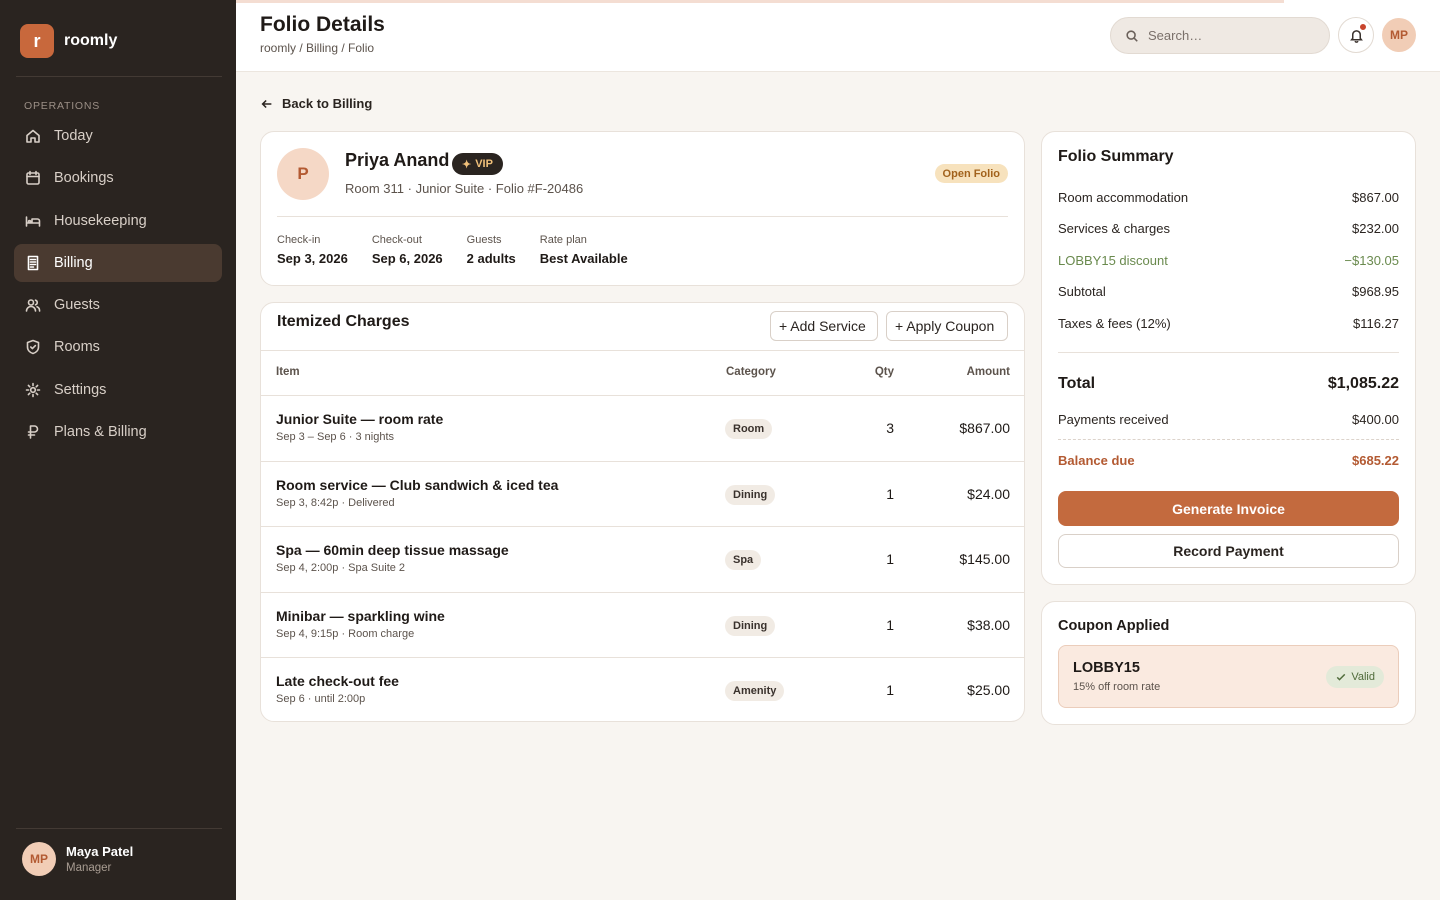  What do you see at coordinates (1123, 197) in the screenshot?
I see `summary-label: Room accommodation` at bounding box center [1123, 197].